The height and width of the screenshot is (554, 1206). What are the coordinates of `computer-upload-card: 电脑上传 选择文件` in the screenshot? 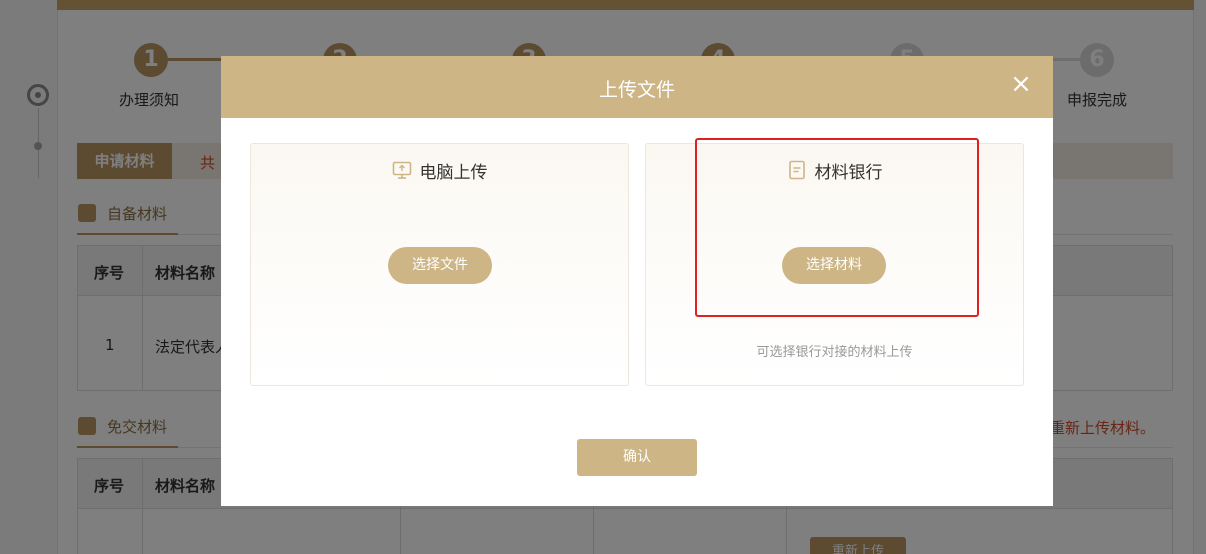 It's located at (439, 264).